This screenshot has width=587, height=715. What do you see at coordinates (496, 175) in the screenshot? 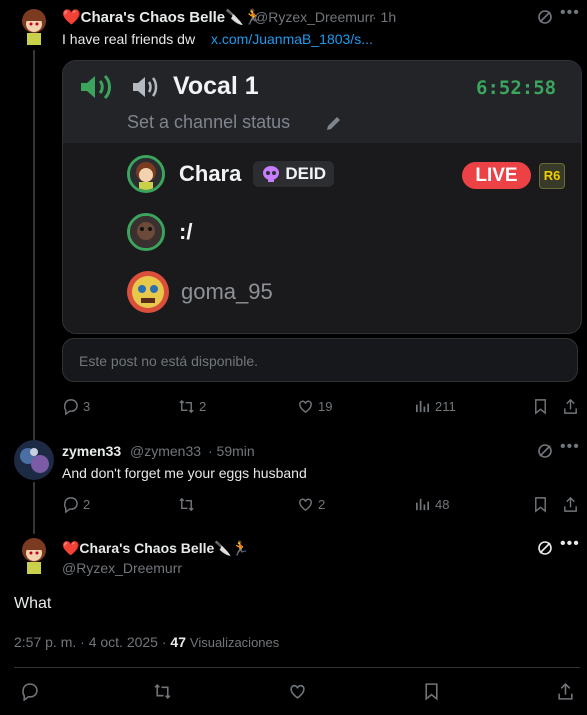
I see `live-badge: LIVE` at bounding box center [496, 175].